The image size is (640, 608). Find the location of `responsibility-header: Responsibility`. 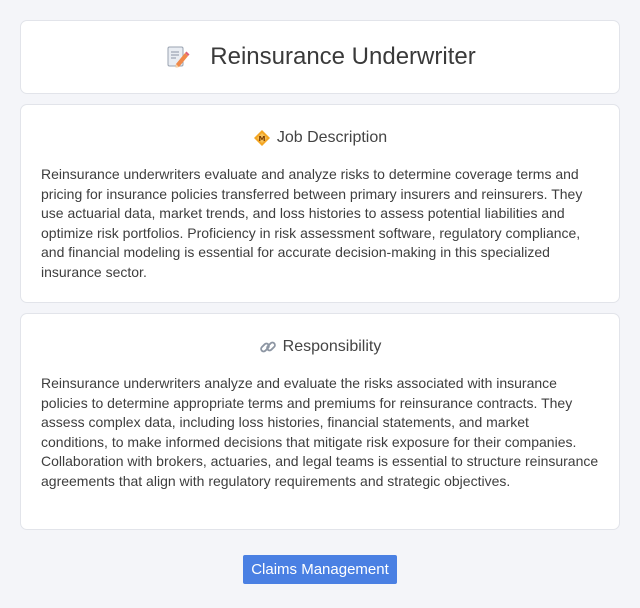

responsibility-header: Responsibility is located at coordinates (320, 347).